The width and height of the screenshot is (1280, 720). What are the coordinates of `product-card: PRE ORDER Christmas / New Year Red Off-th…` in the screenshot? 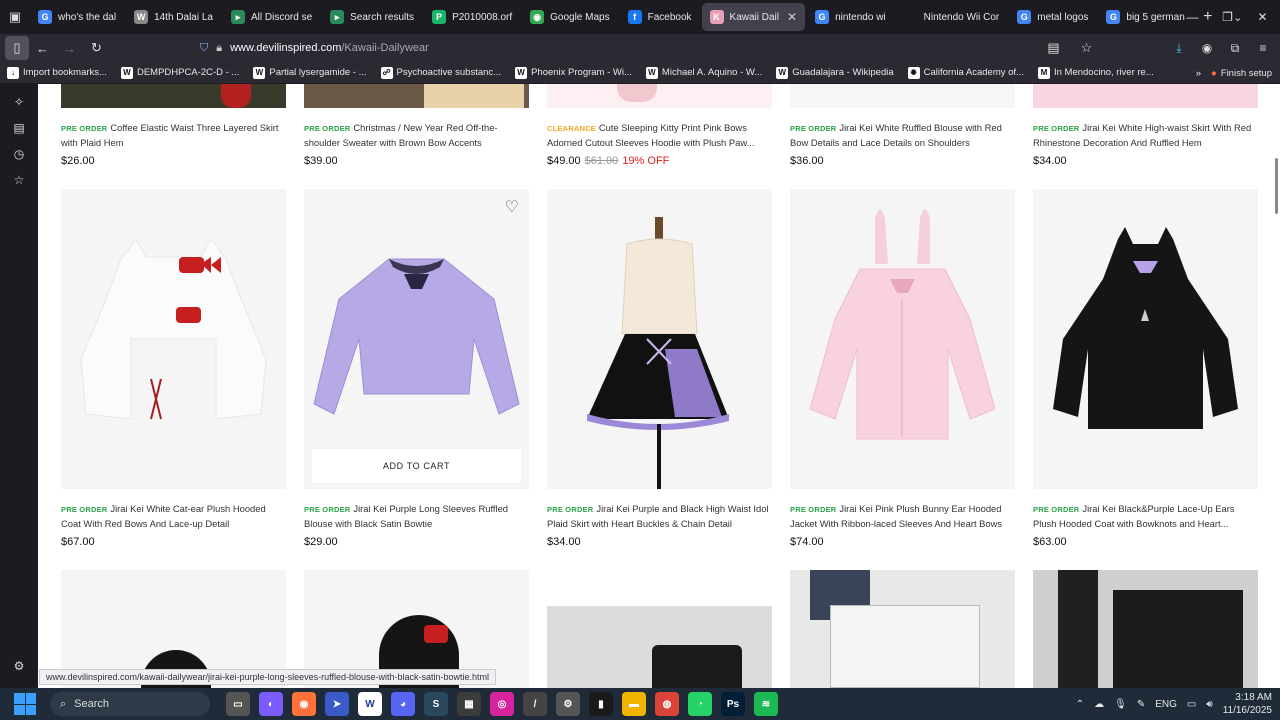 It's located at (416, 125).